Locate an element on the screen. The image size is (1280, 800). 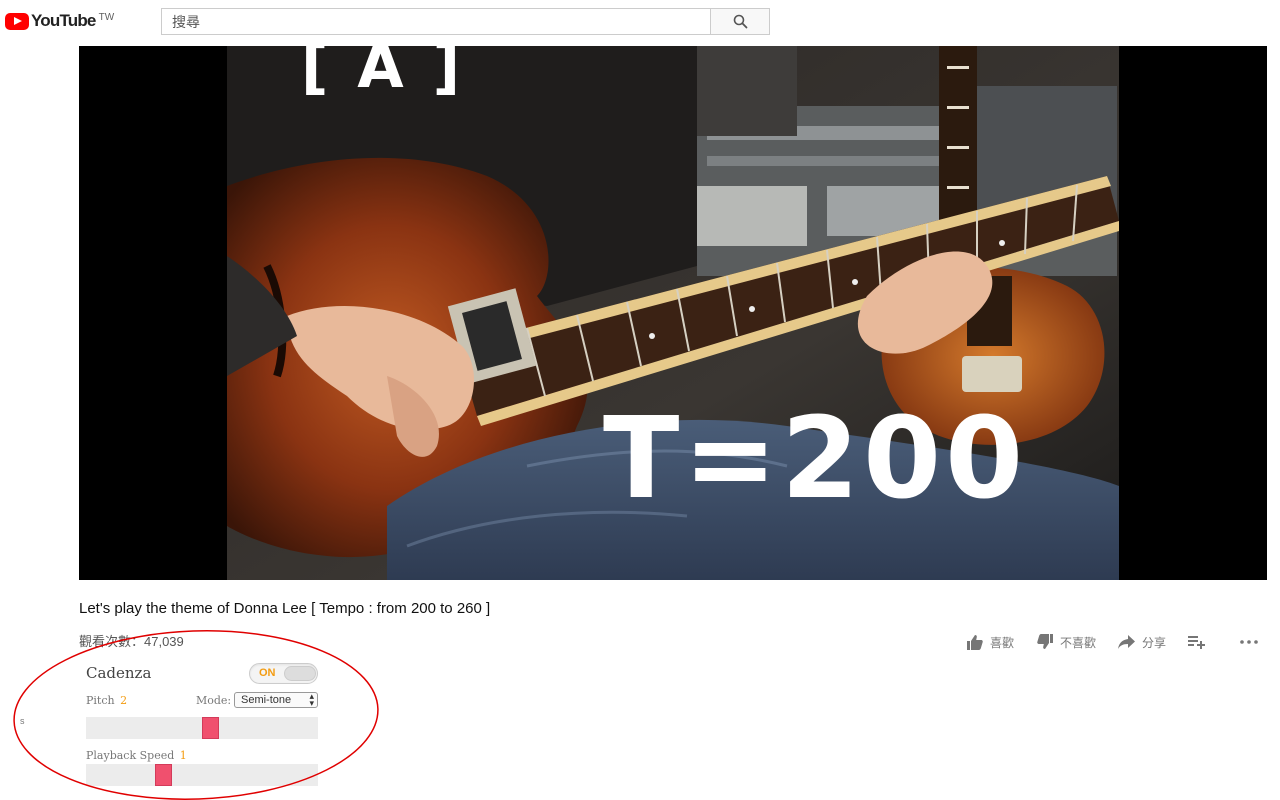
more-actions-button is located at coordinates (1249, 642).